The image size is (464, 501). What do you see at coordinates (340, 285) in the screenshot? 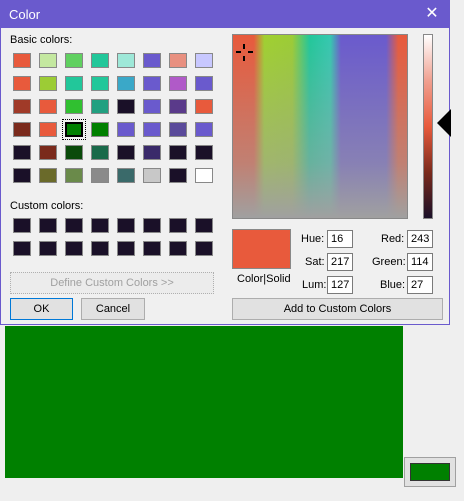
I see `lum-field: 127` at bounding box center [340, 285].